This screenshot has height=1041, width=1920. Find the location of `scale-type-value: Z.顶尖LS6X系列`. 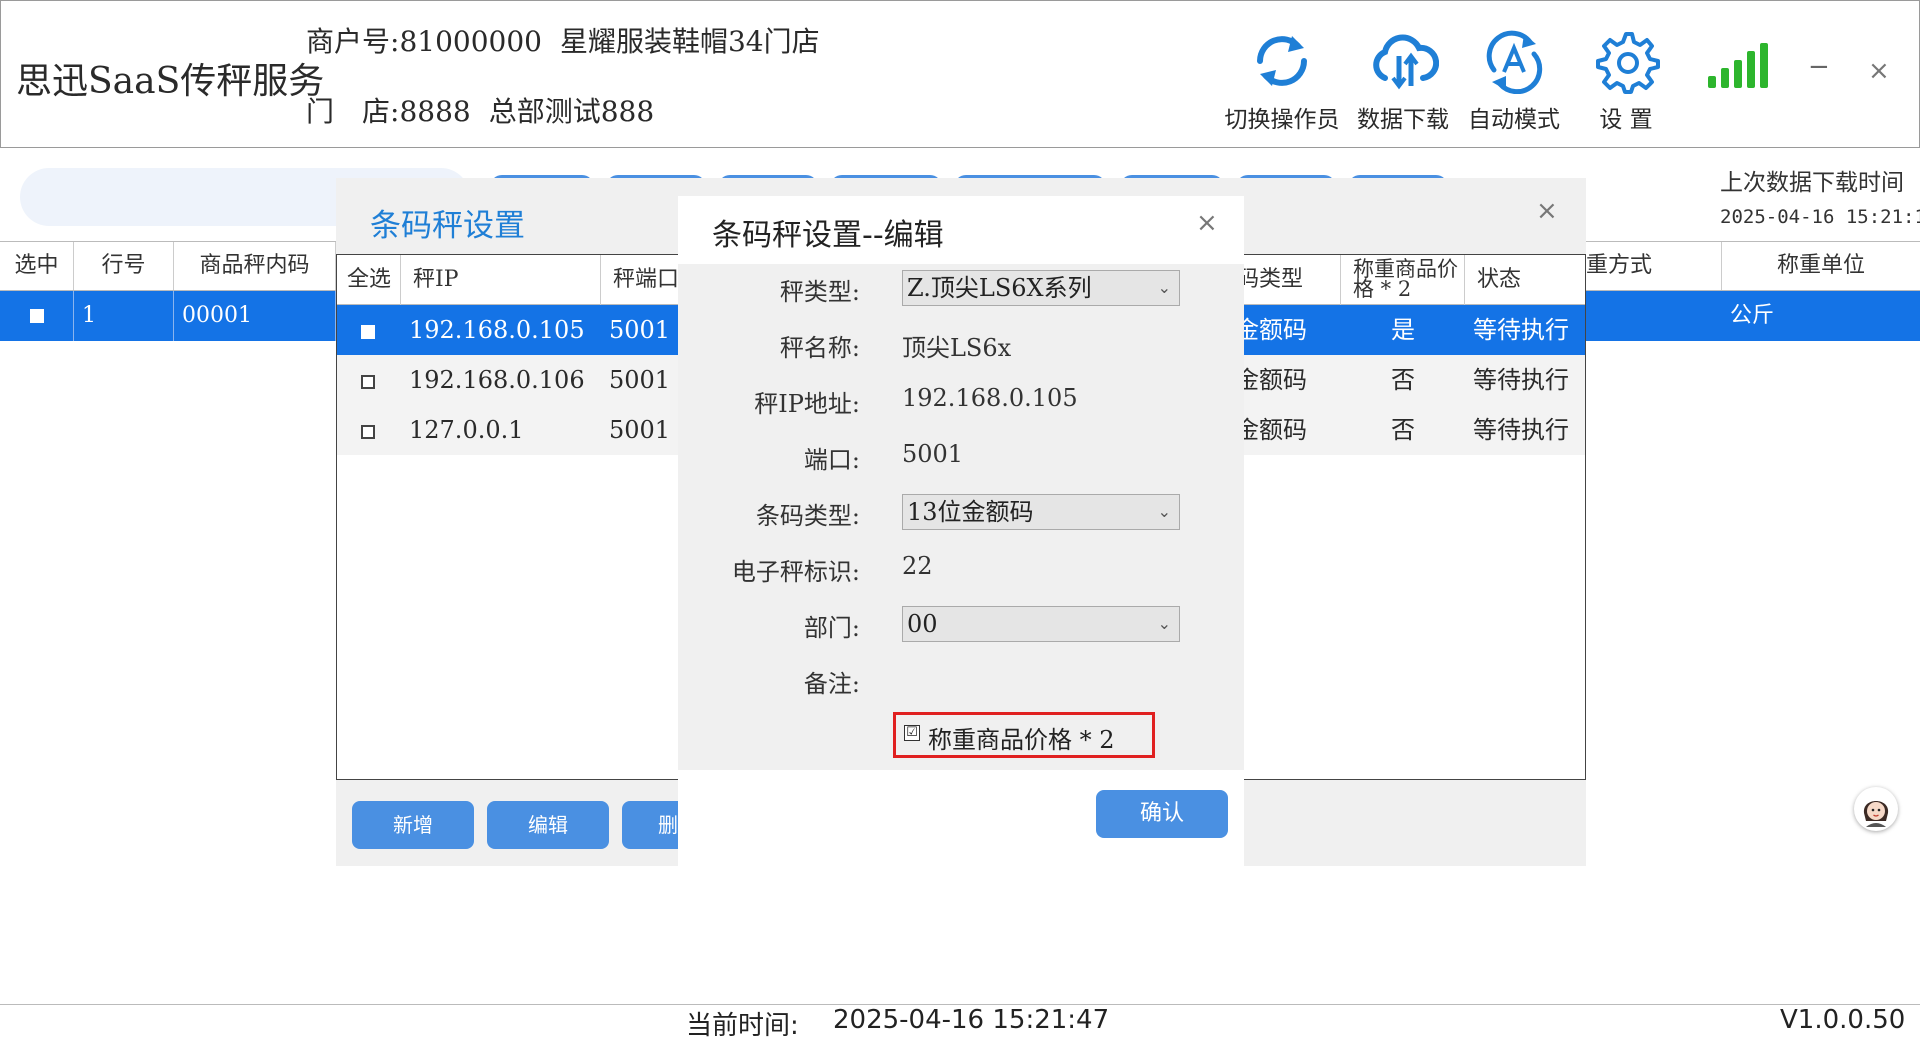

scale-type-value: Z.顶尖LS6X系列 is located at coordinates (999, 288).